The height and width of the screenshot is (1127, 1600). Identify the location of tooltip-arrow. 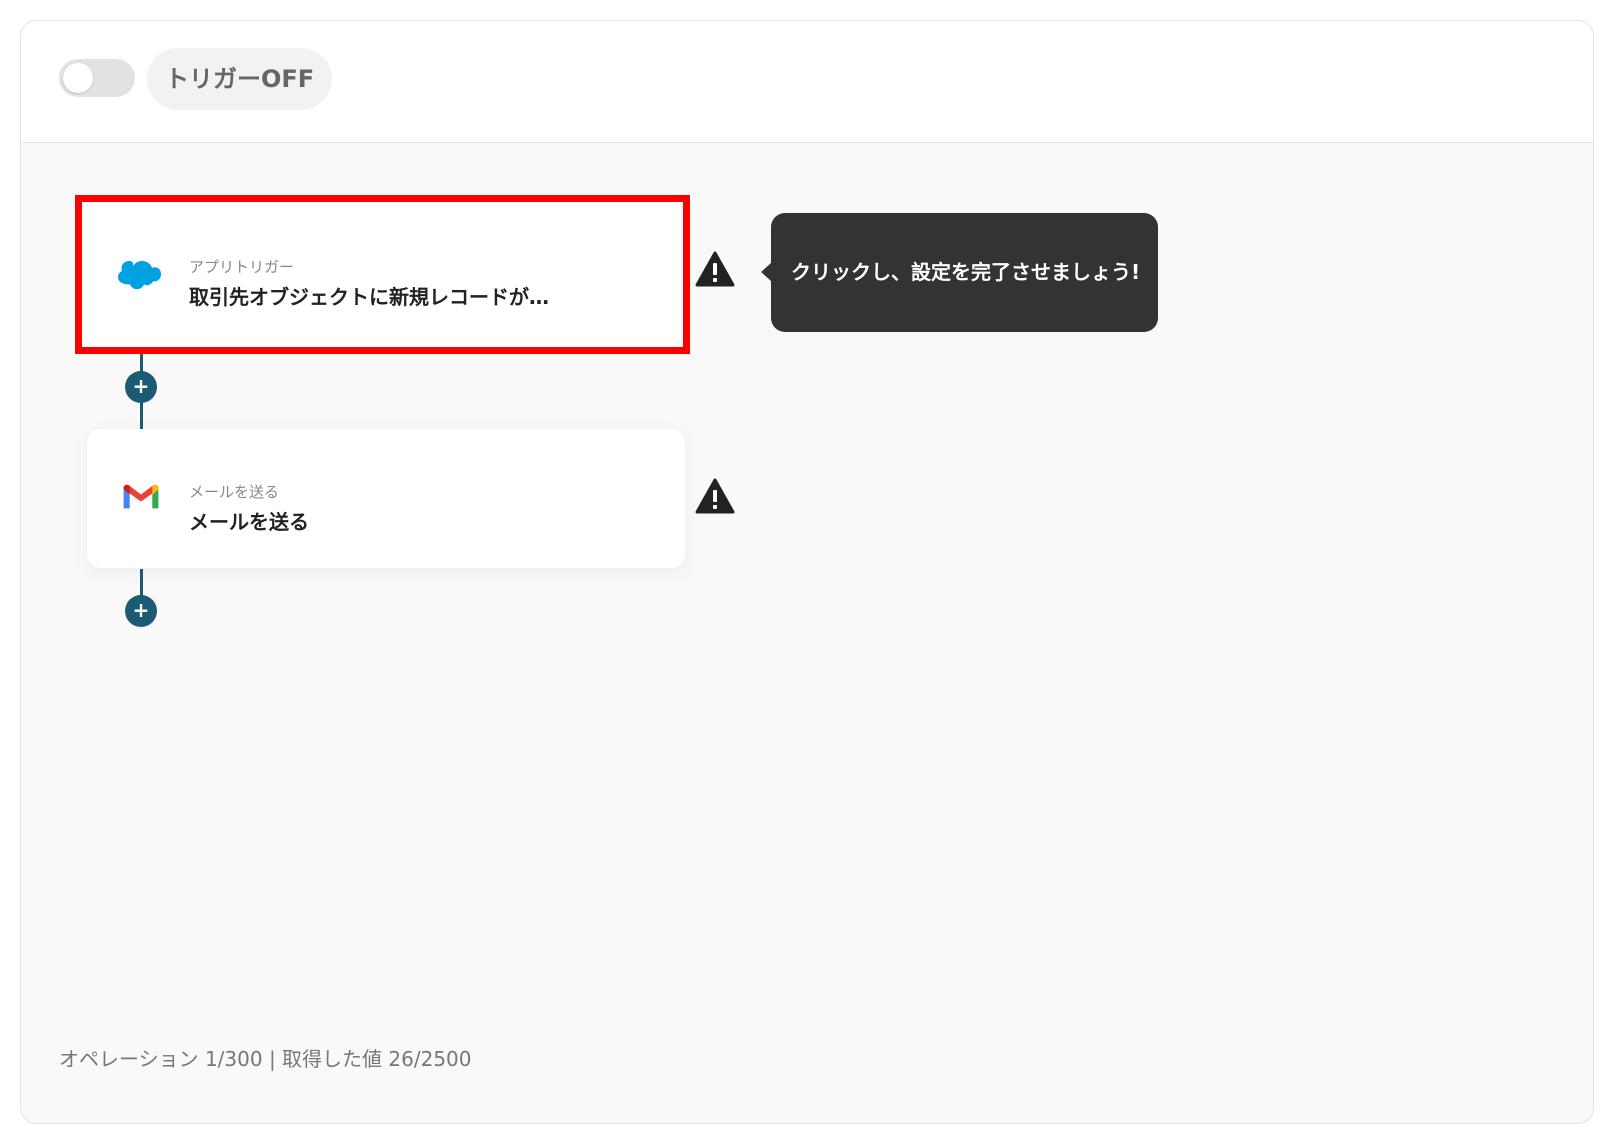
(766, 272).